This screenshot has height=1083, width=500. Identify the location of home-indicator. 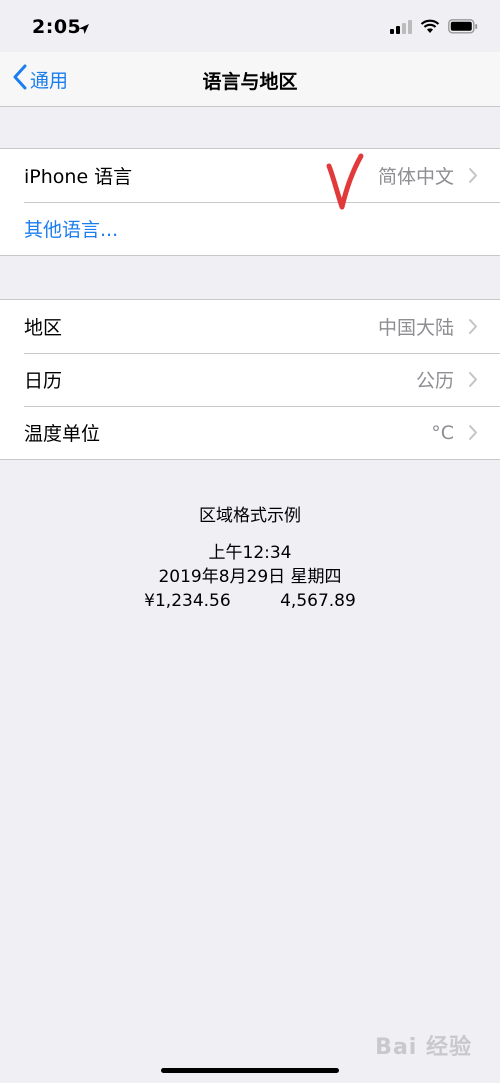
(250, 1070).